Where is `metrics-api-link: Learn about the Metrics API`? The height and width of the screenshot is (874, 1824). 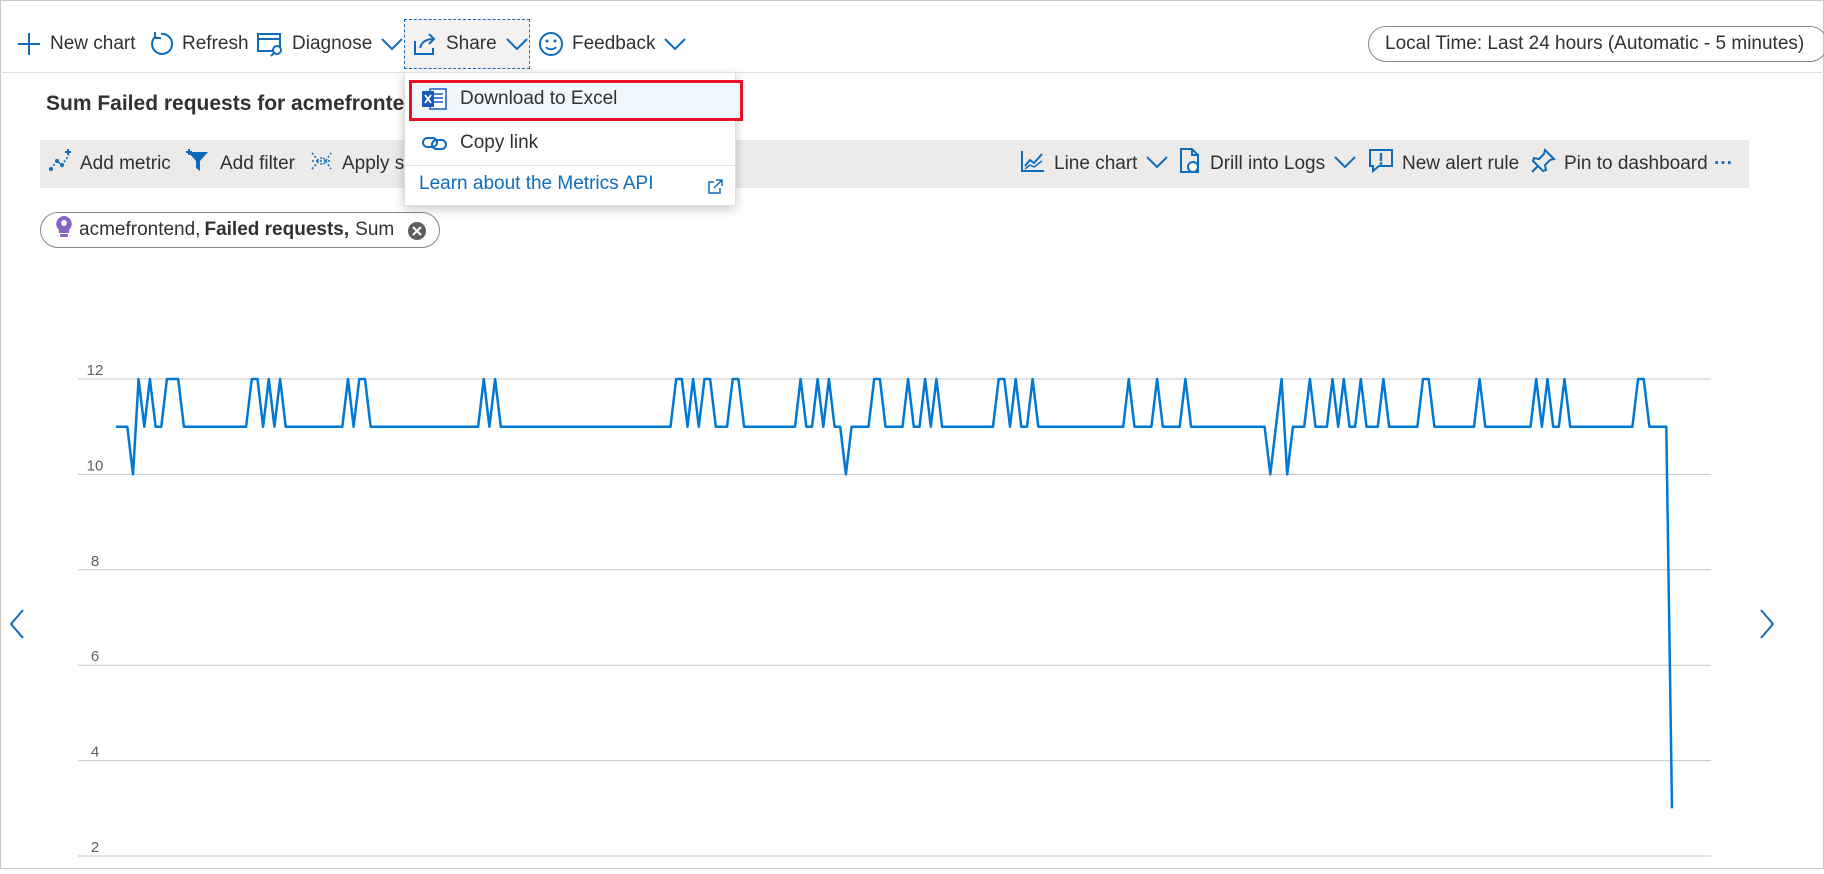
metrics-api-link: Learn about the Metrics API is located at coordinates (536, 184).